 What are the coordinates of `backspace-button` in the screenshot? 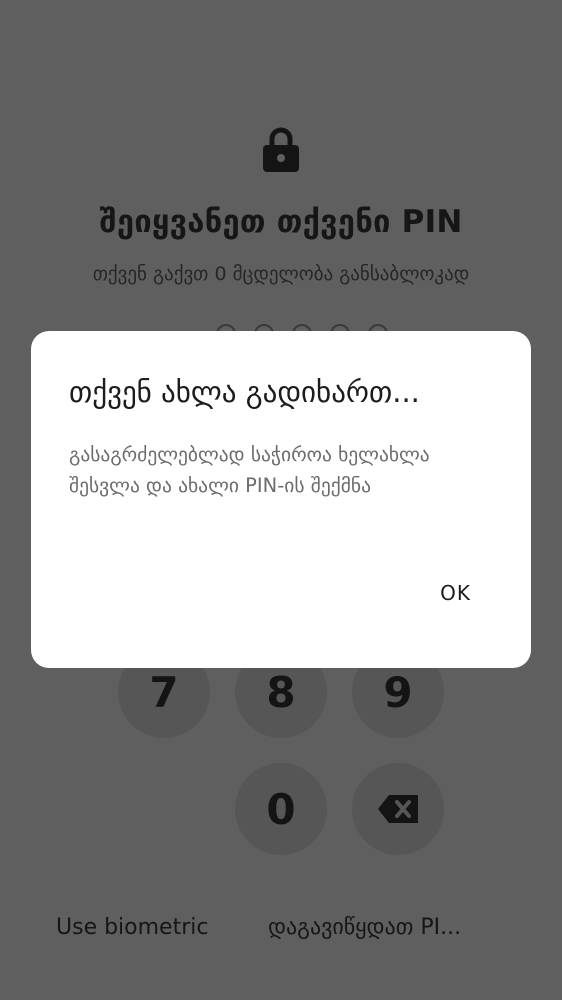 It's located at (398, 809).